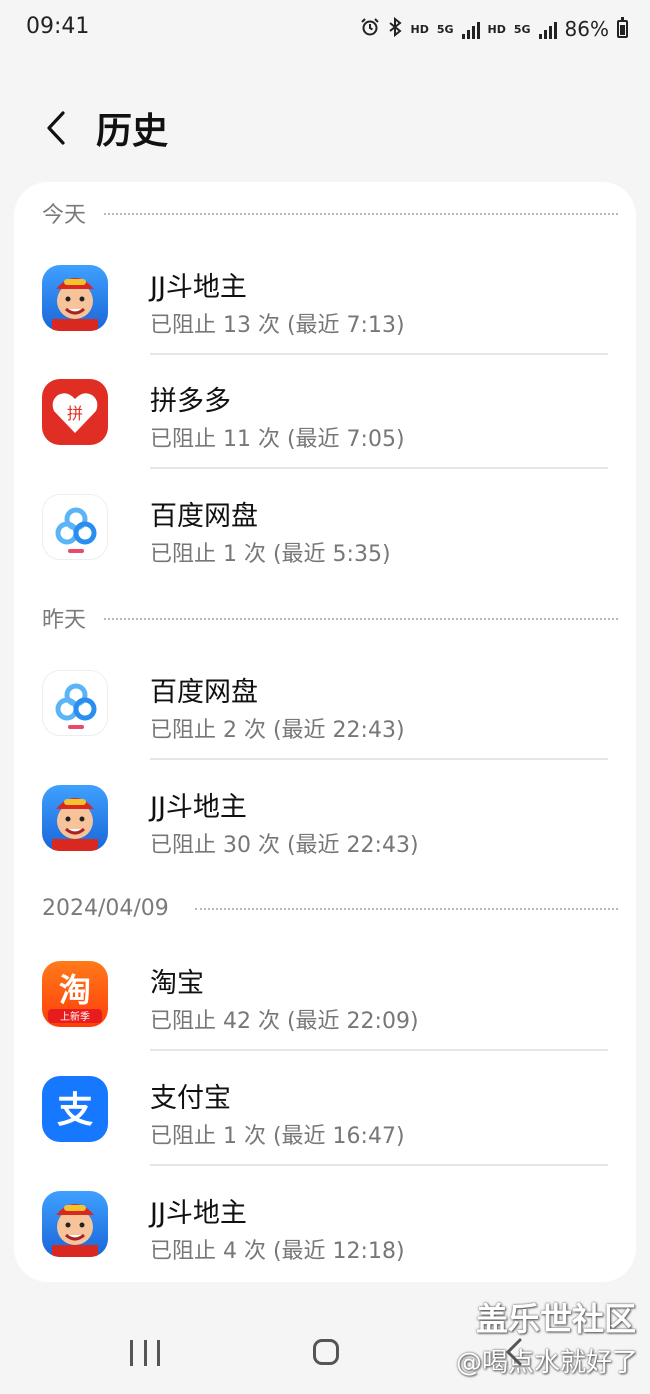  Describe the element at coordinates (75, 1016) in the screenshot. I see `taobao-badge: 上新季` at that location.